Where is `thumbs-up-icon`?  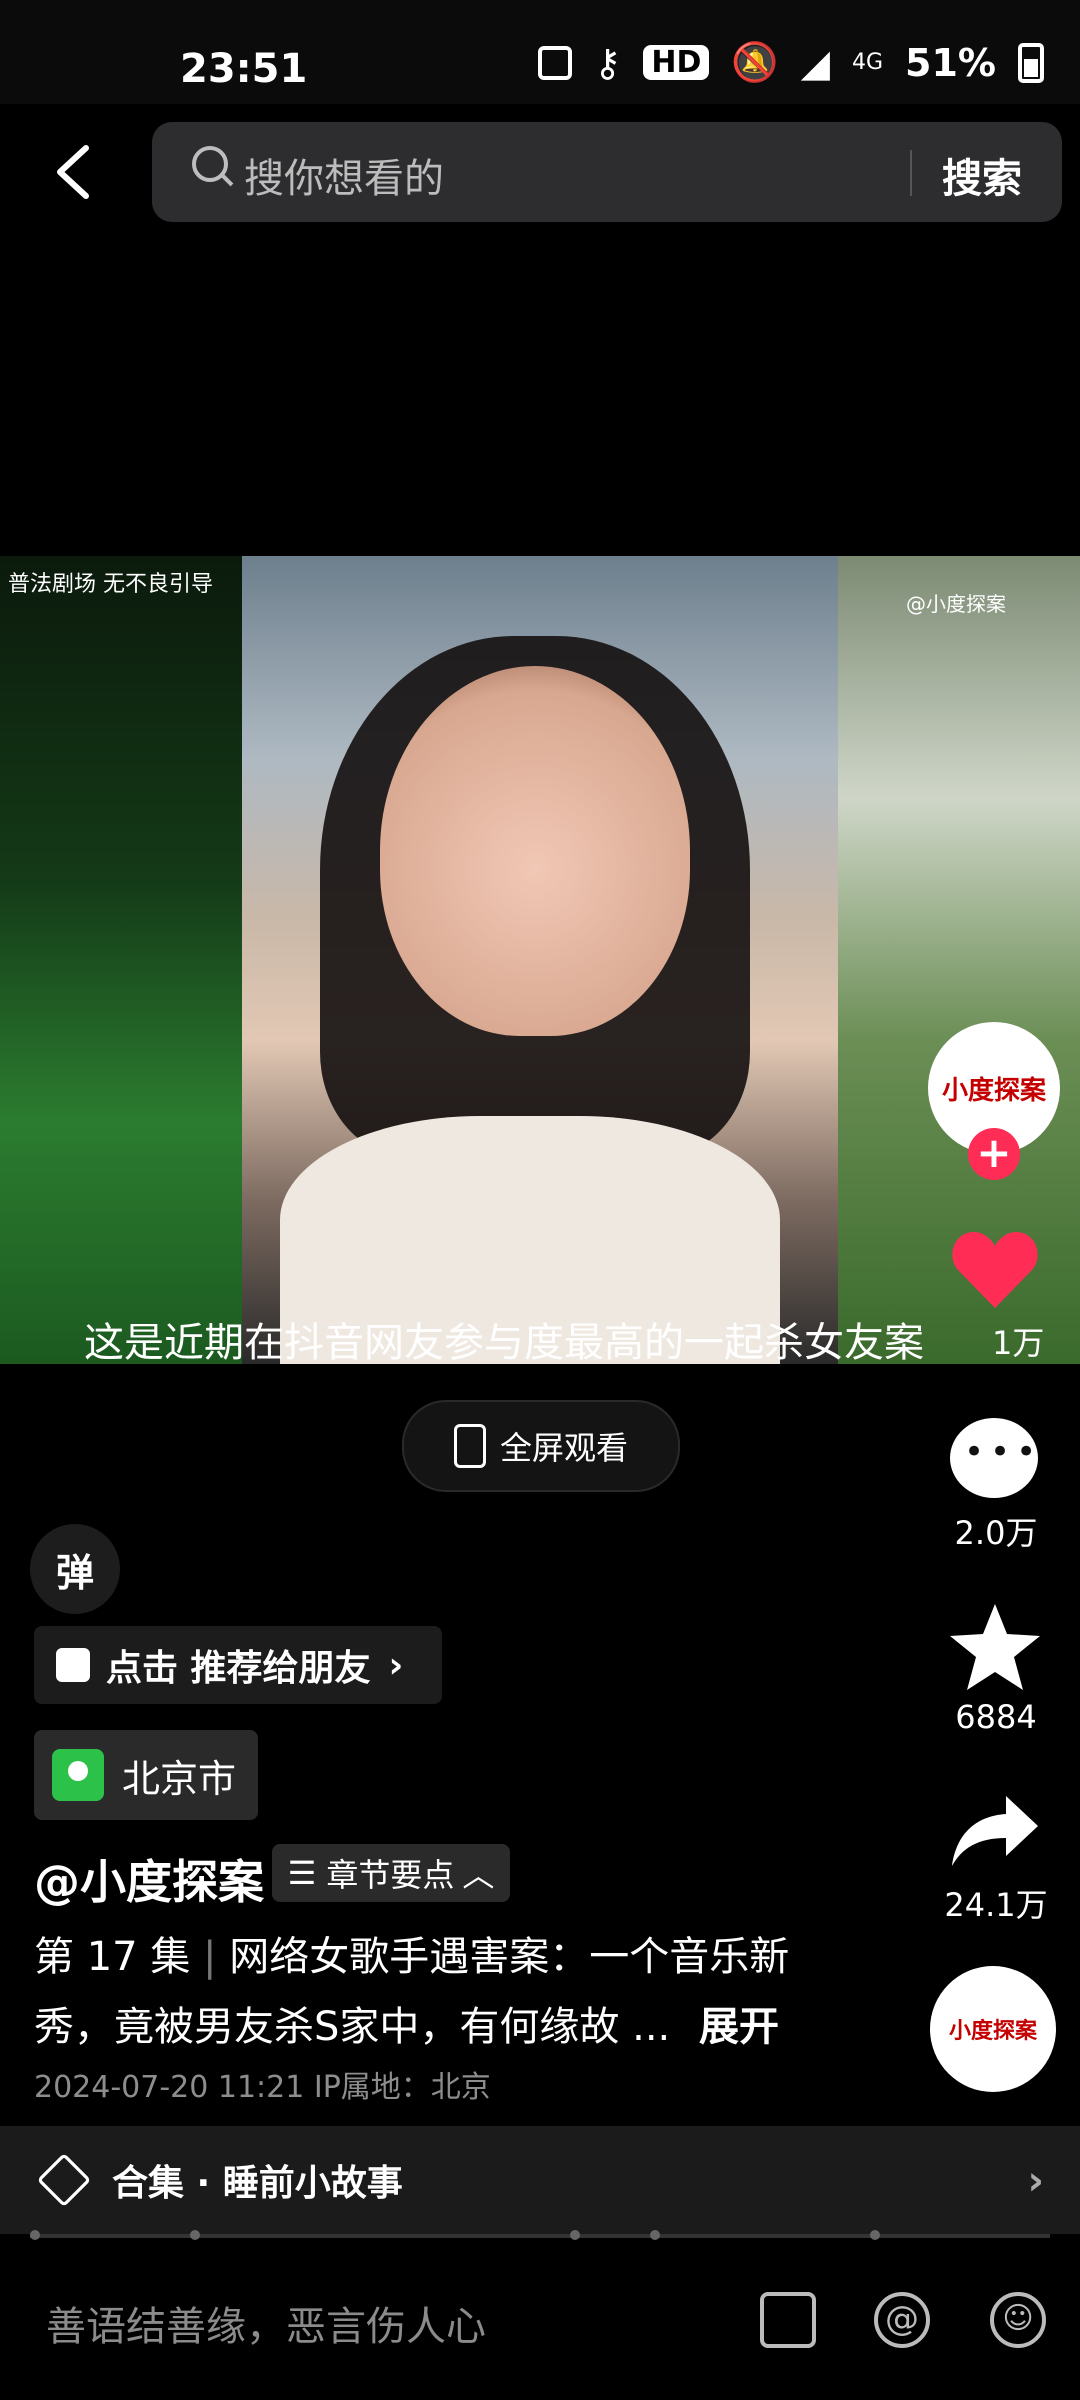
thumbs-up-icon is located at coordinates (73, 1665).